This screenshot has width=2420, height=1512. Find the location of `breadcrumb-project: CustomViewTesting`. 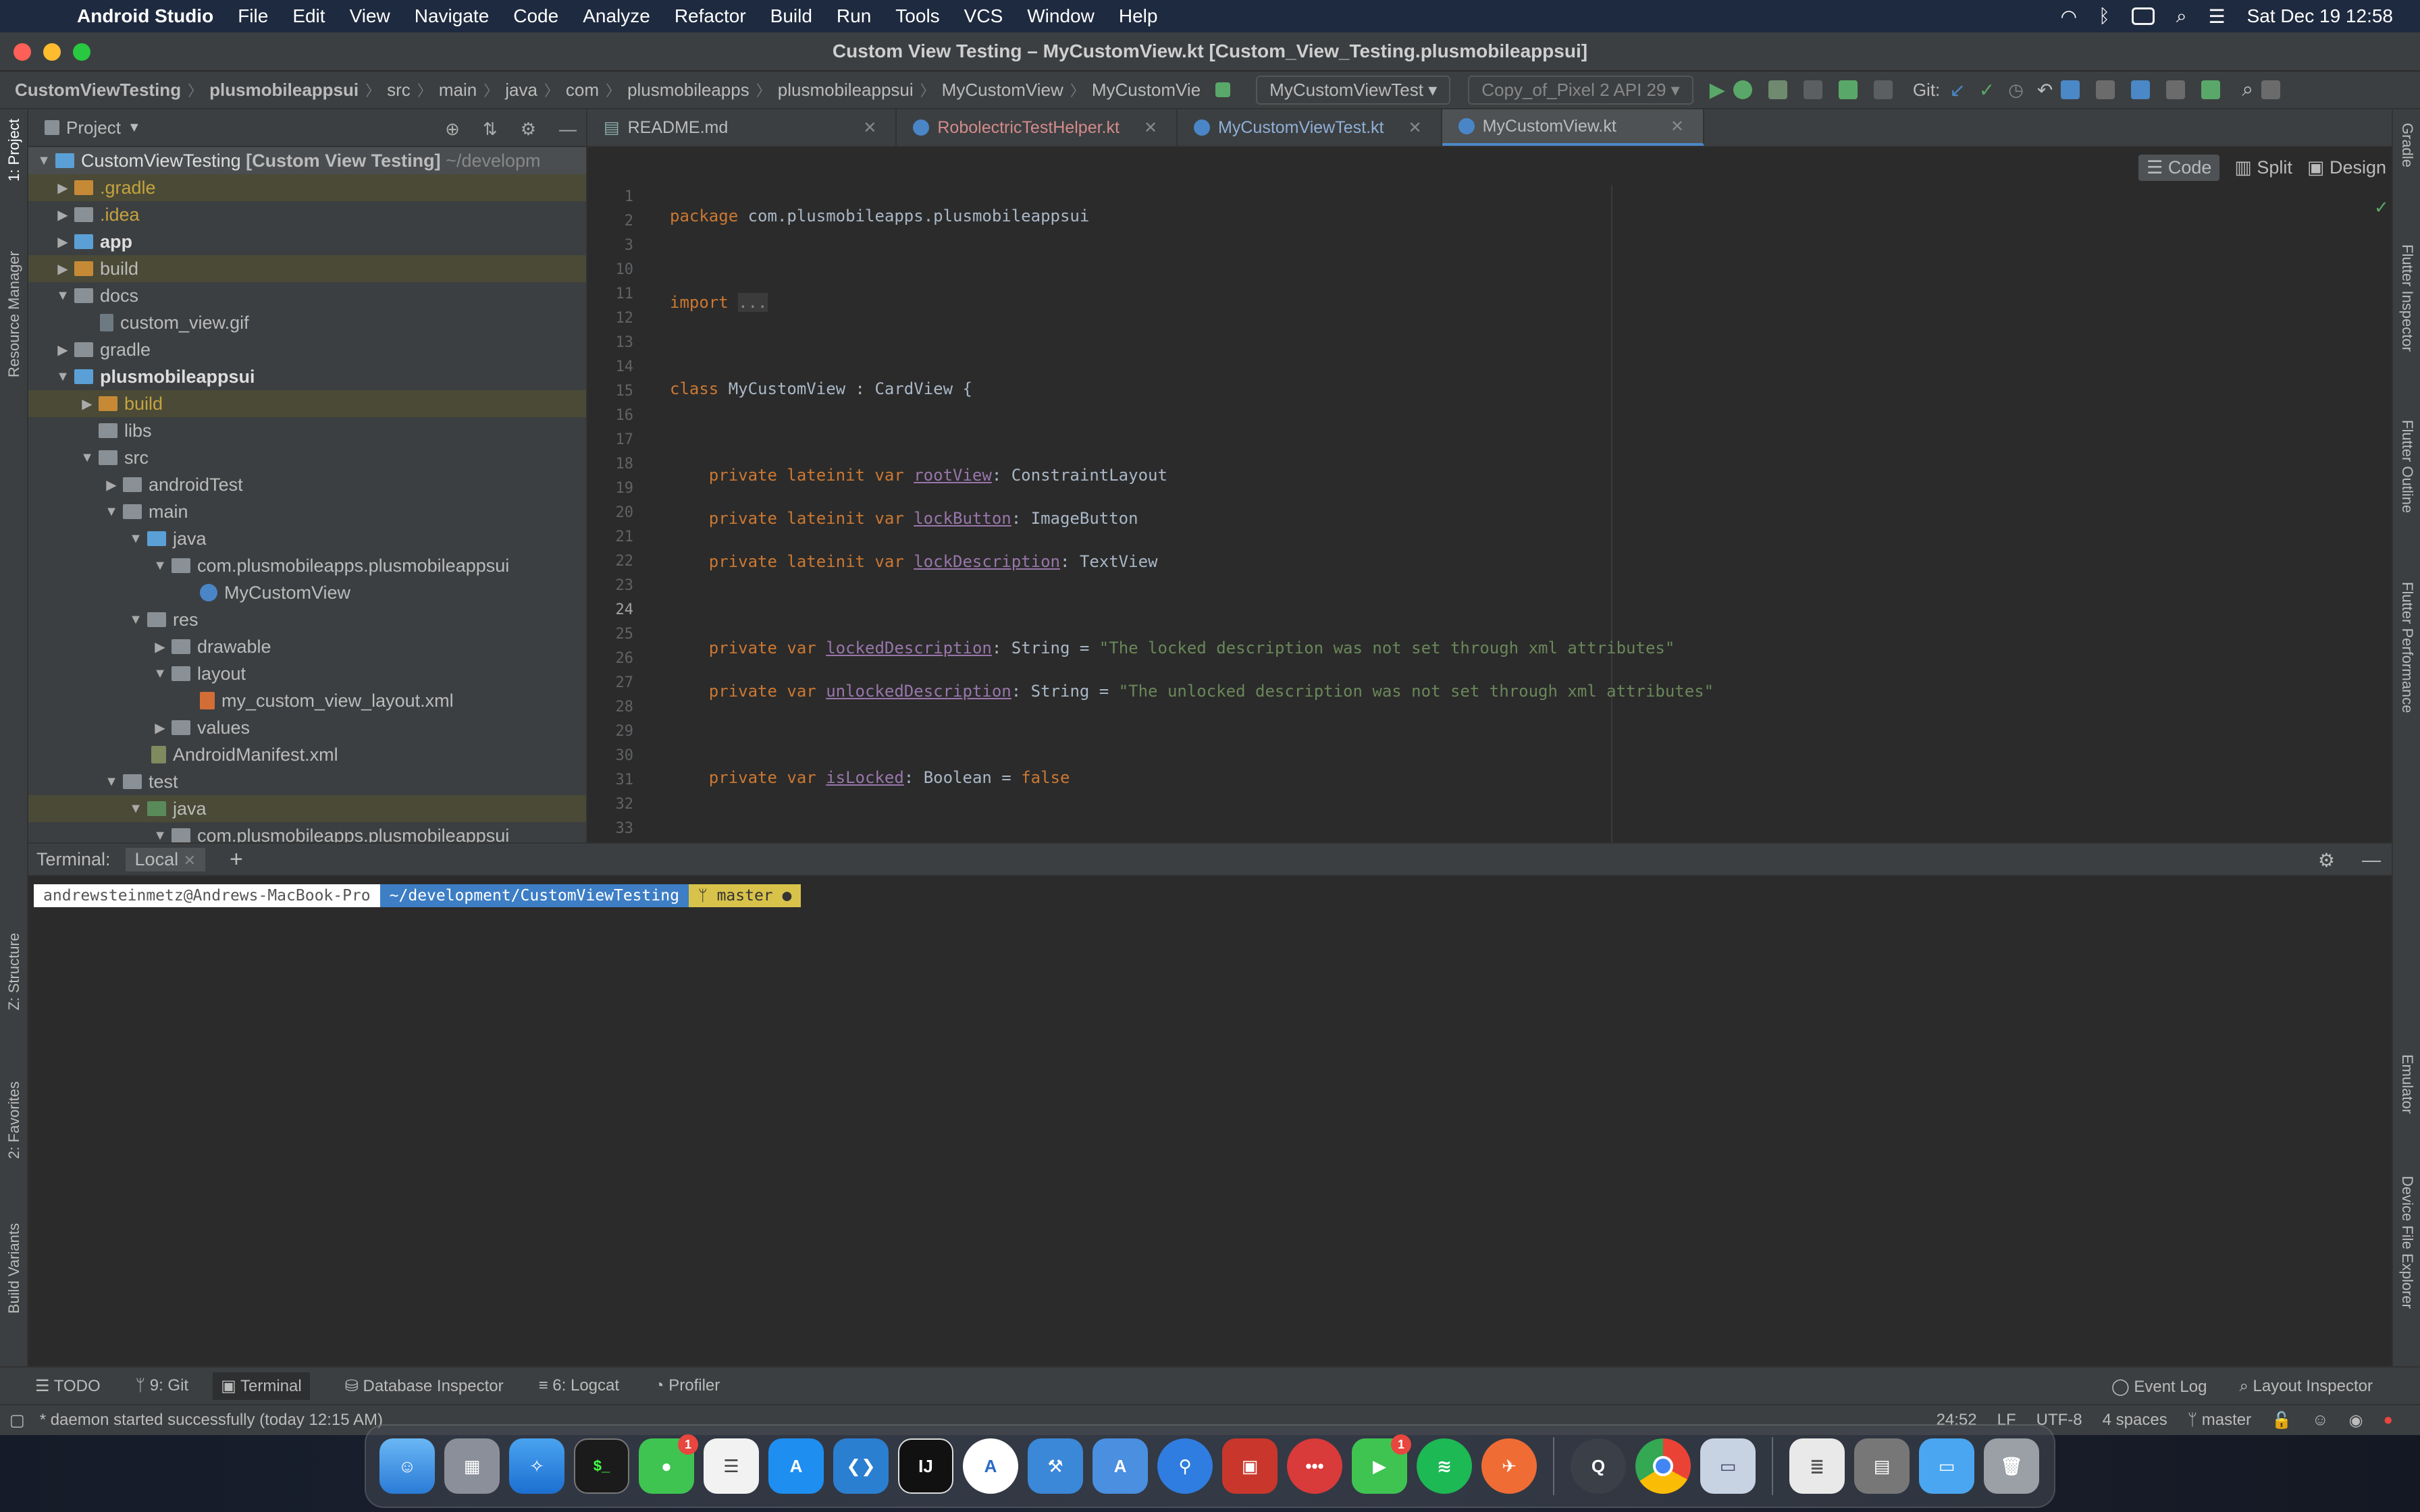

breadcrumb-project: CustomViewTesting is located at coordinates (98, 91).